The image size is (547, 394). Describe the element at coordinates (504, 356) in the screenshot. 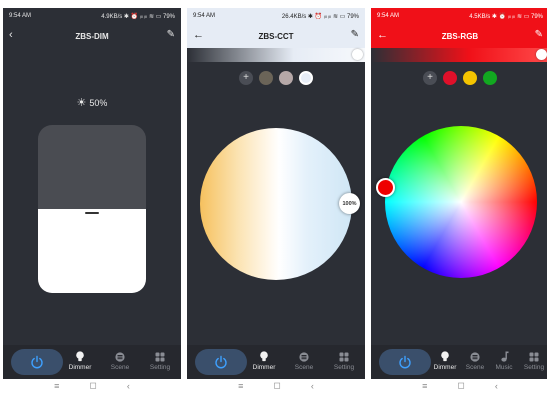

I see `music-icon` at that location.